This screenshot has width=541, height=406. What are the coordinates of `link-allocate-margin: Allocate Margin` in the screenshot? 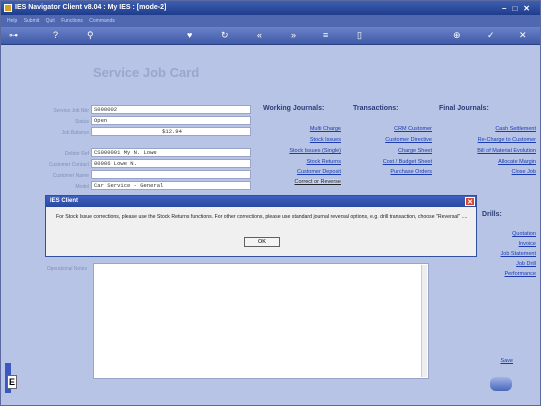 It's located at (517, 162).